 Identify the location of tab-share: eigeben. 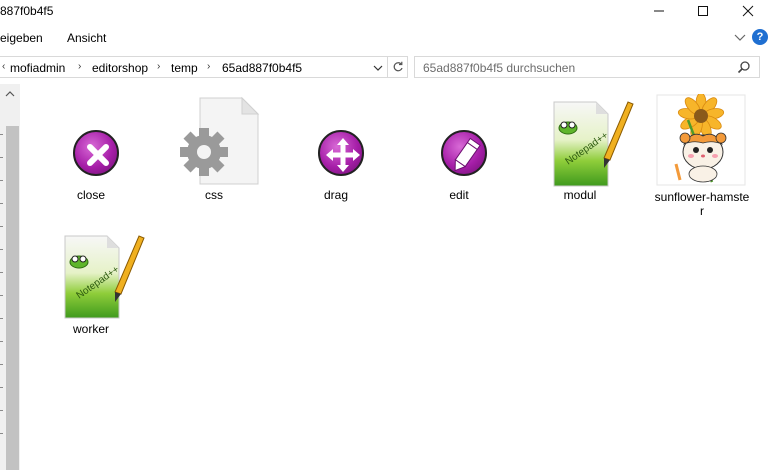
(21, 38).